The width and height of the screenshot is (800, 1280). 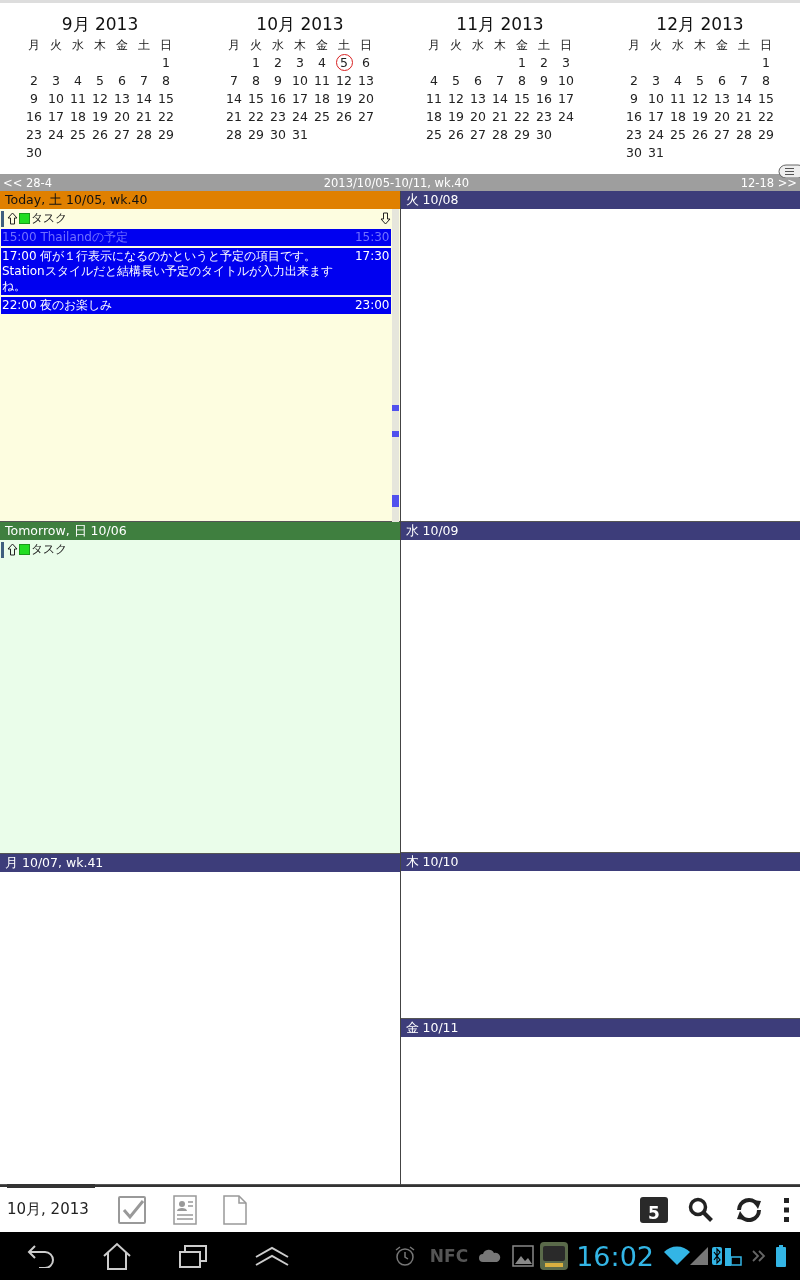 I want to click on day-header: 水 10/09, so click(x=600, y=531).